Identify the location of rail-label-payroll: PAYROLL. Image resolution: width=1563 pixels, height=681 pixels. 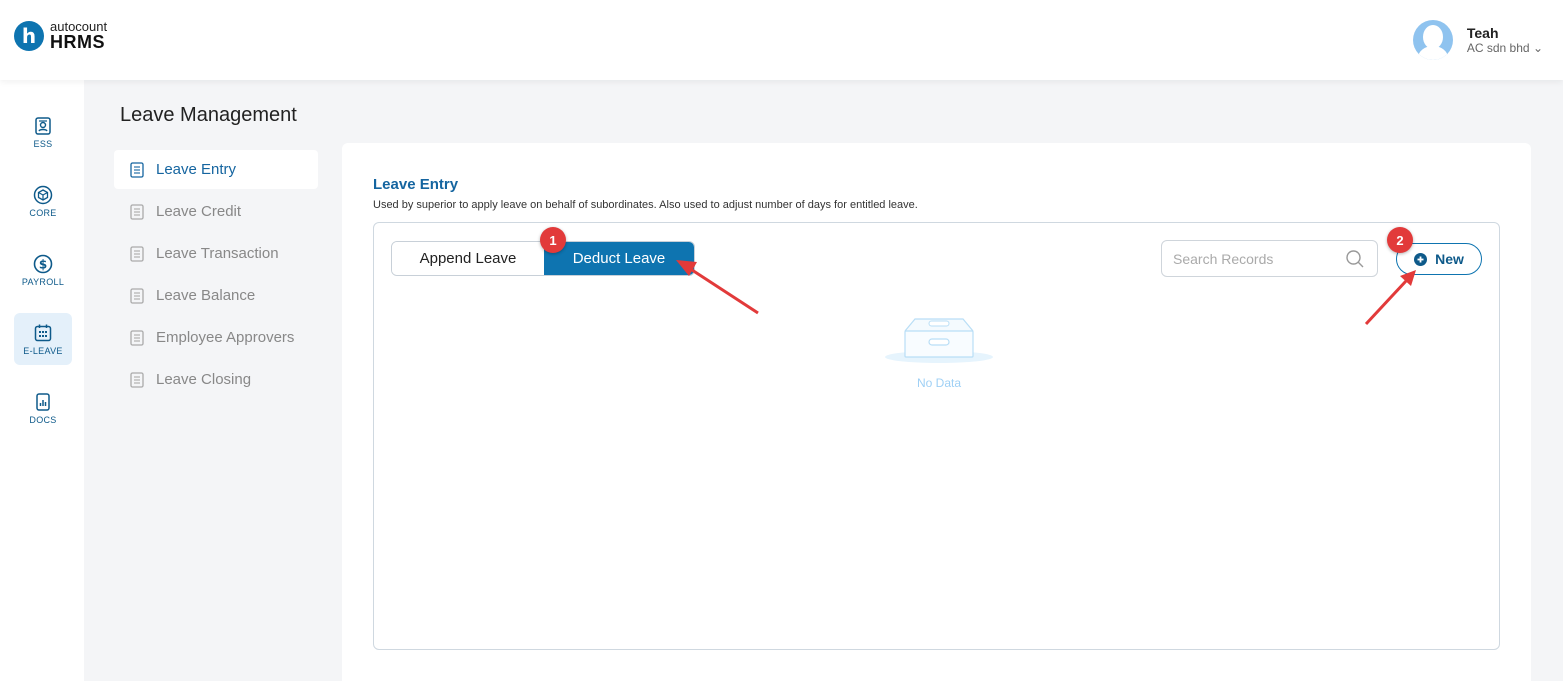
(43, 281).